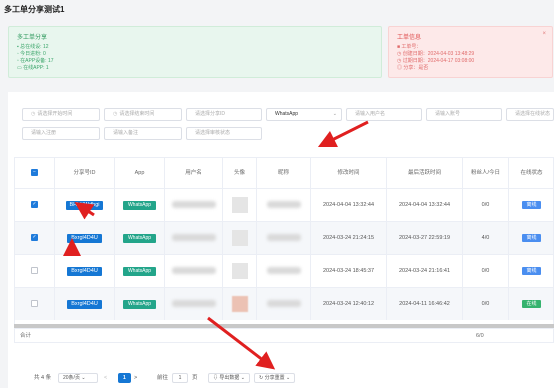  Describe the element at coordinates (26, 336) in the screenshot. I see `summary-label: 合计` at that location.